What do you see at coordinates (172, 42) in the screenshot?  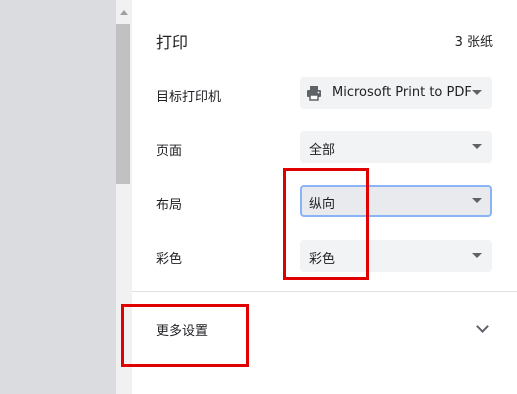 I see `page-title: 打印` at bounding box center [172, 42].